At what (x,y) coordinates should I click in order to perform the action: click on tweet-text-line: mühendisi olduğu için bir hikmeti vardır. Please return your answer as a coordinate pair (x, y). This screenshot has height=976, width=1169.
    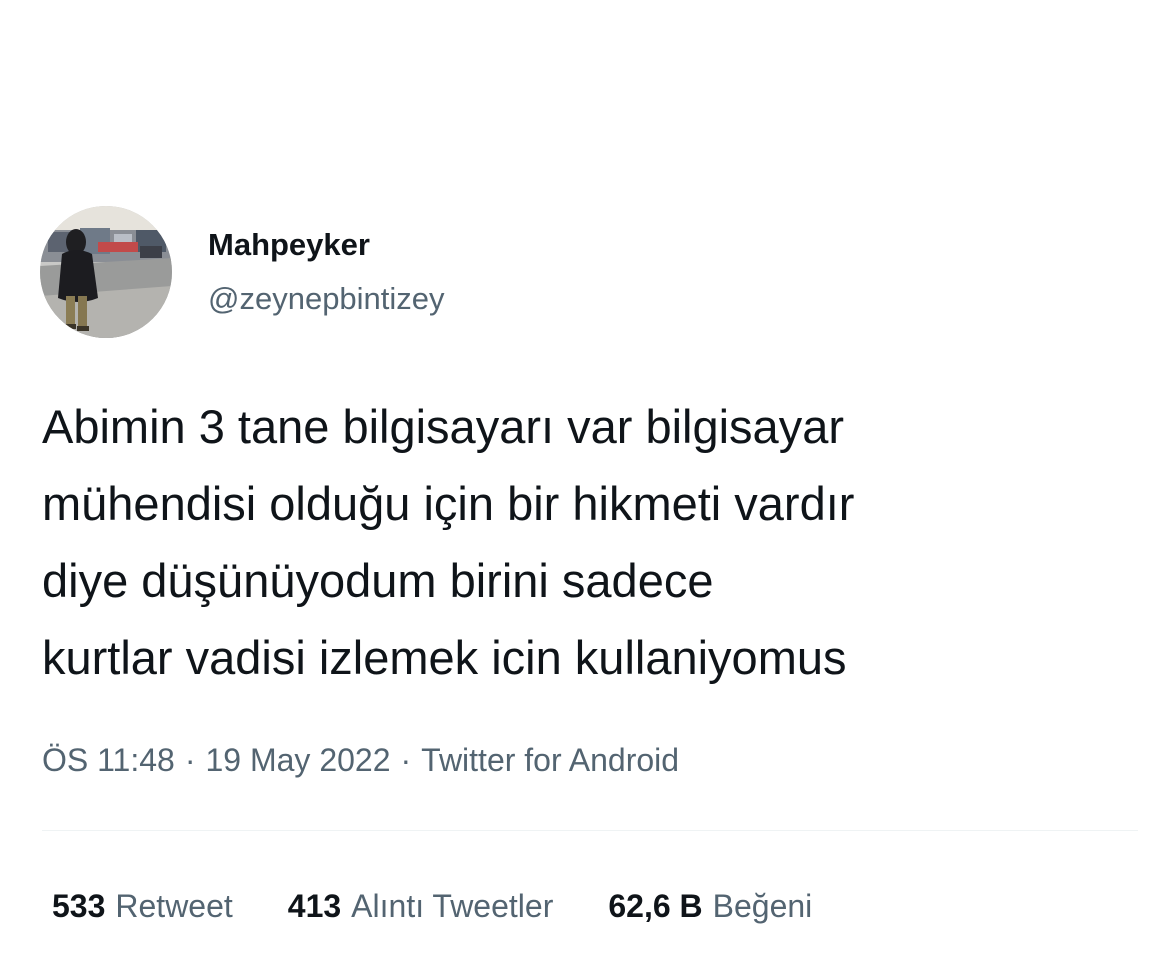
    Looking at the image, I should click on (448, 503).